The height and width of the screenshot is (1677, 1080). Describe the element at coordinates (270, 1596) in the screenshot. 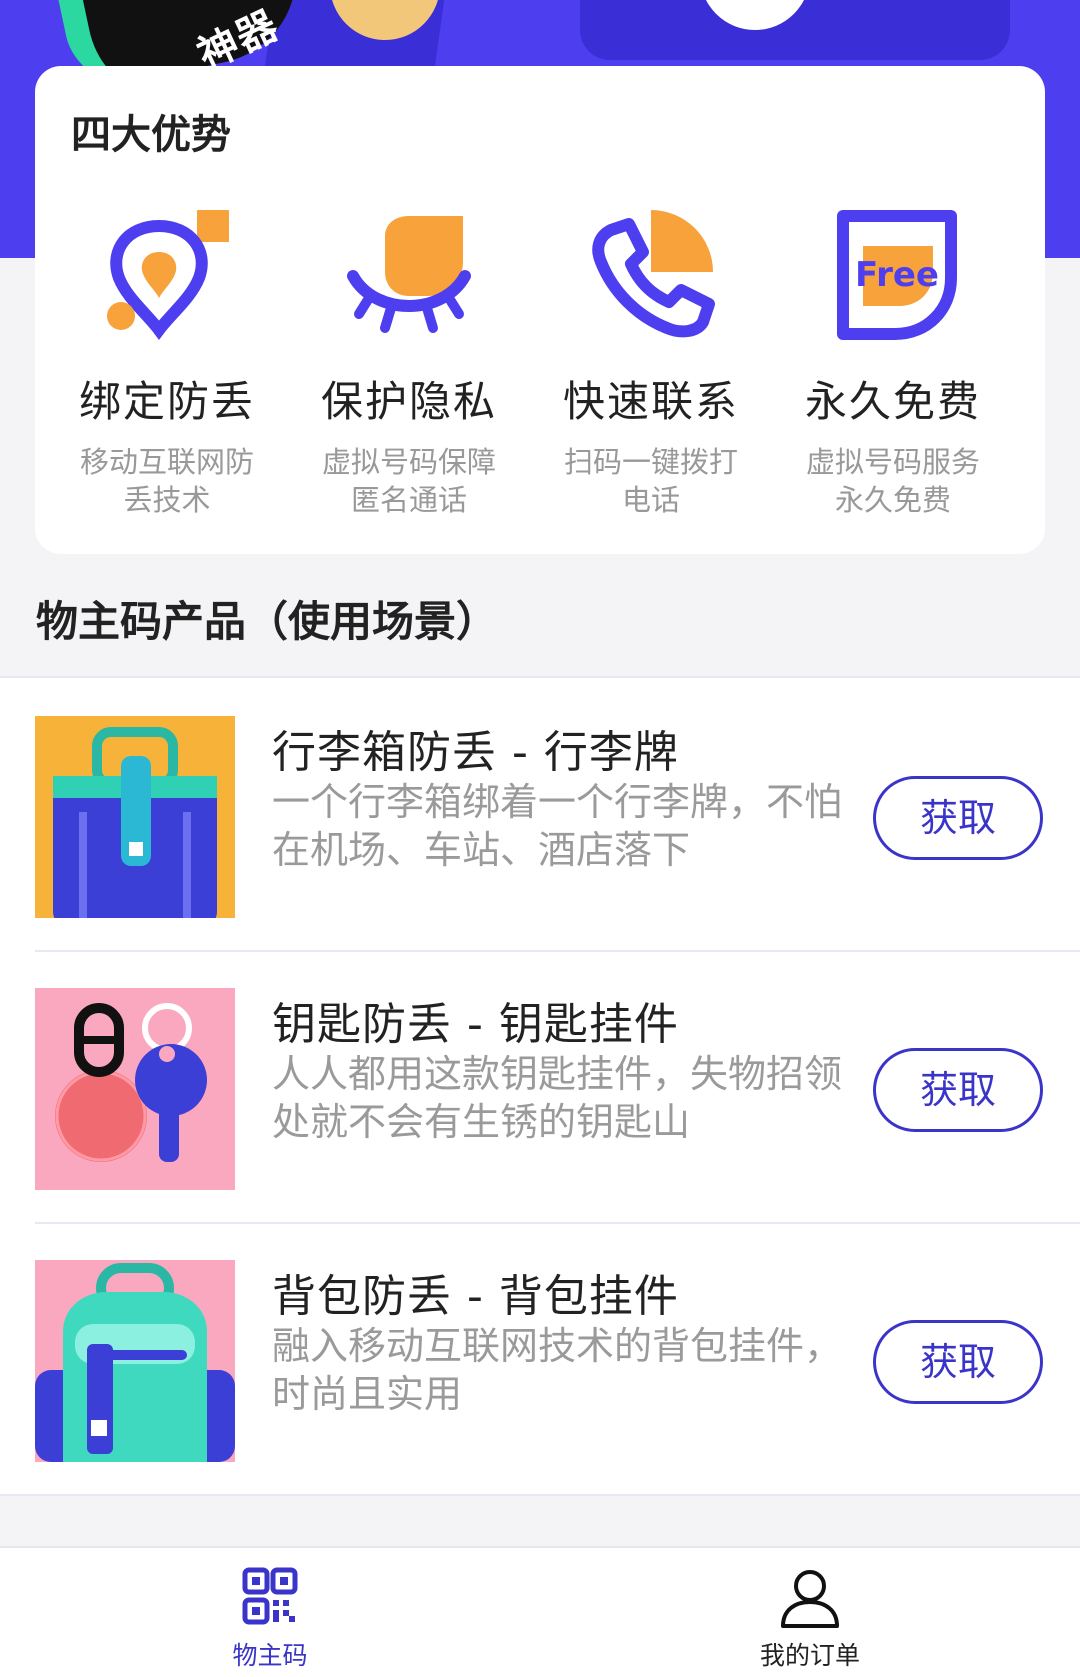

I see `qr-code-icon` at that location.